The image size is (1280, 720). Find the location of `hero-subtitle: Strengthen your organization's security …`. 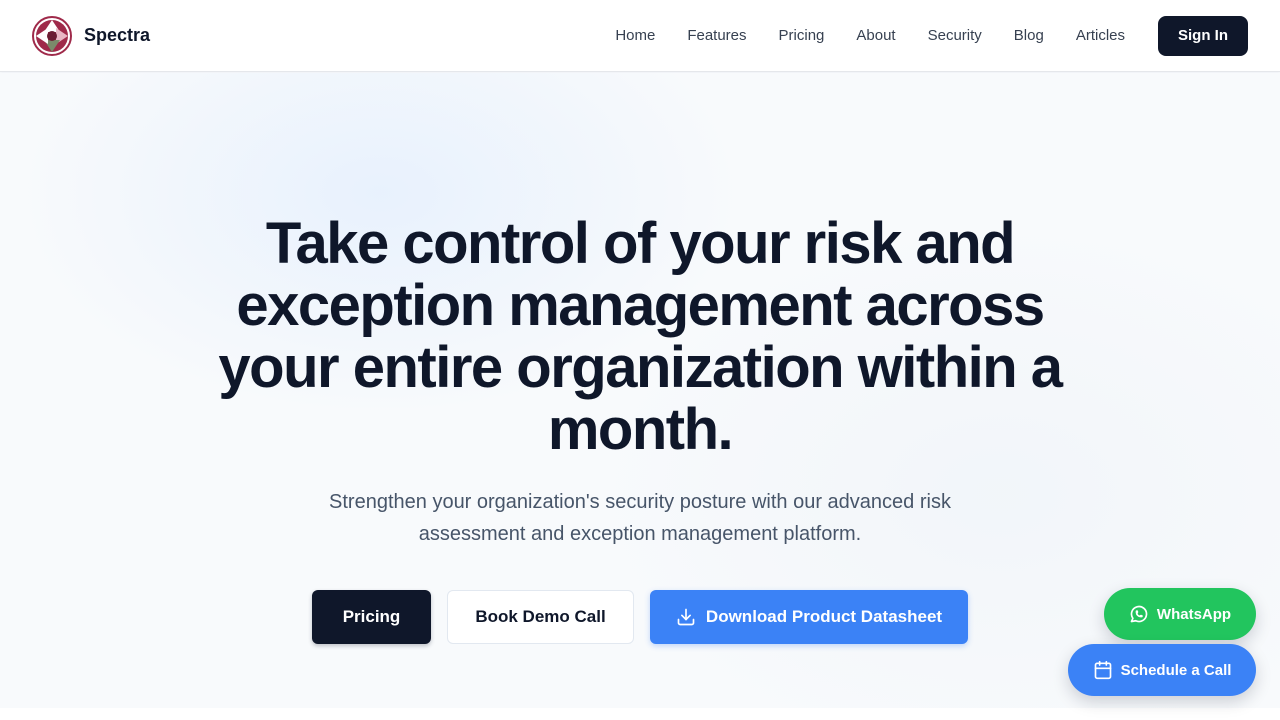

hero-subtitle: Strengthen your organization's security … is located at coordinates (640, 518).